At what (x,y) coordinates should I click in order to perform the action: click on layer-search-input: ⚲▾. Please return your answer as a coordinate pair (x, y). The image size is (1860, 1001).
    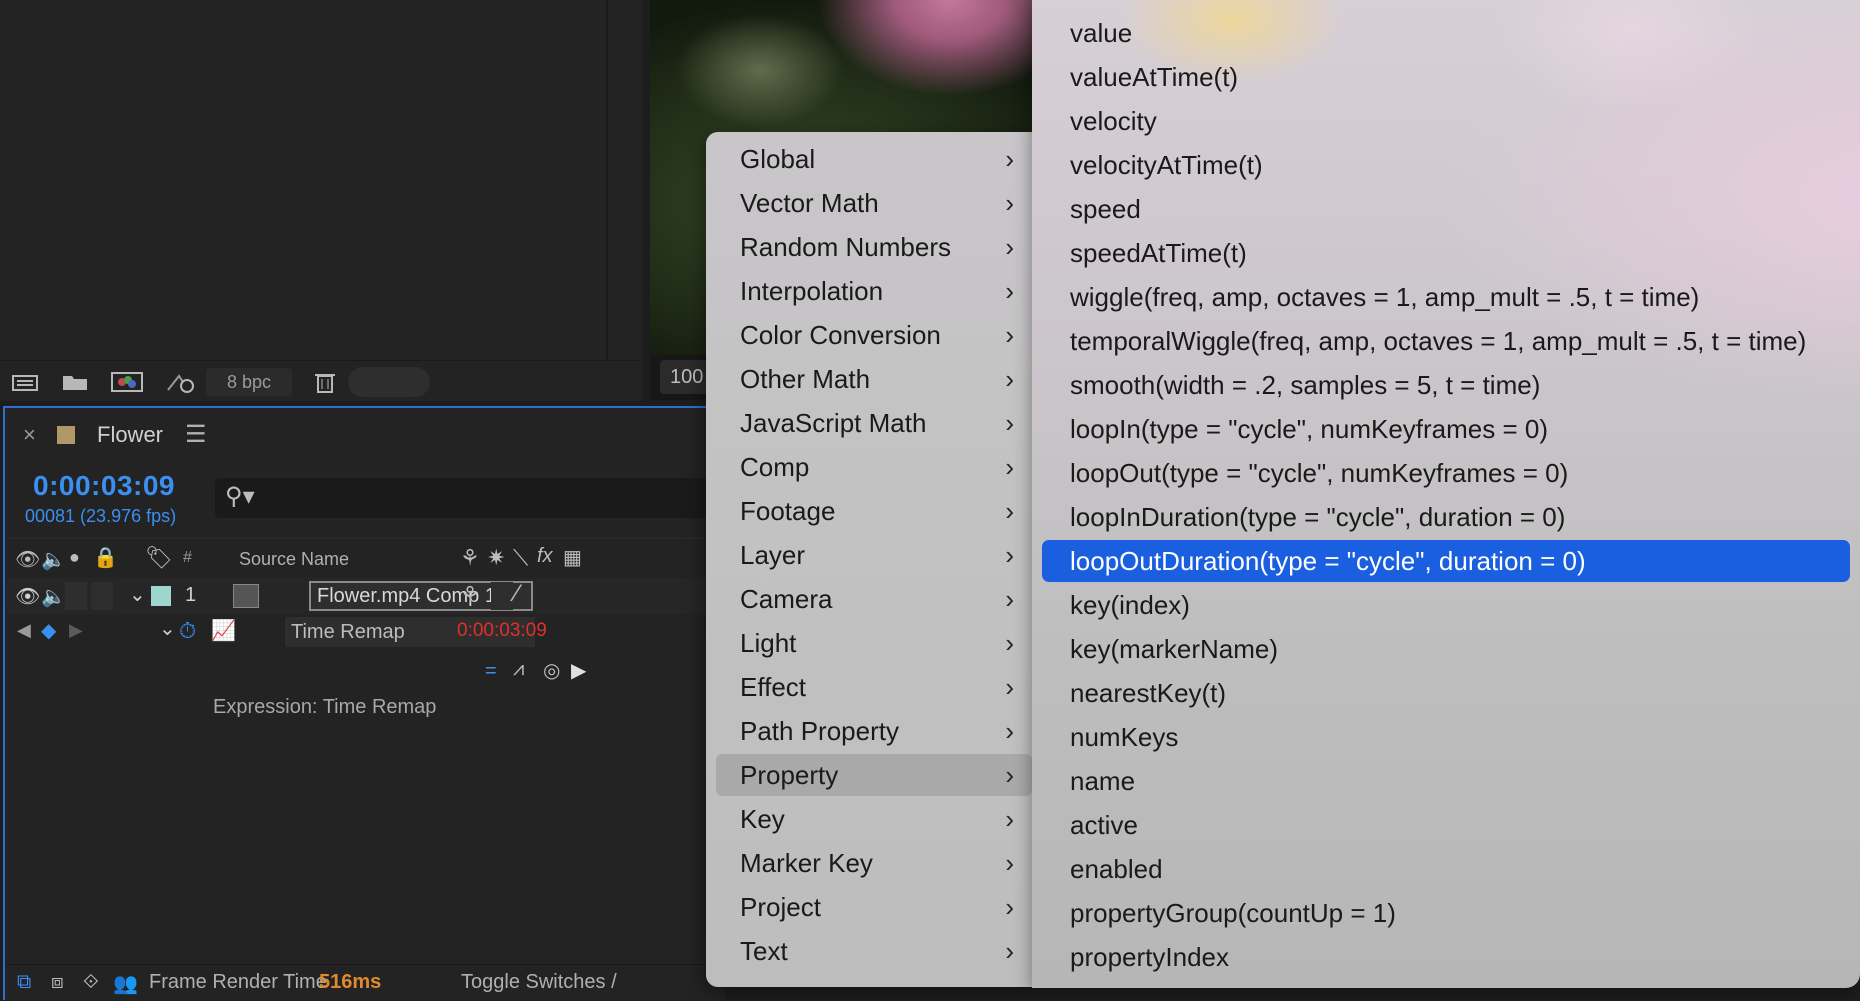
    Looking at the image, I should click on (475, 498).